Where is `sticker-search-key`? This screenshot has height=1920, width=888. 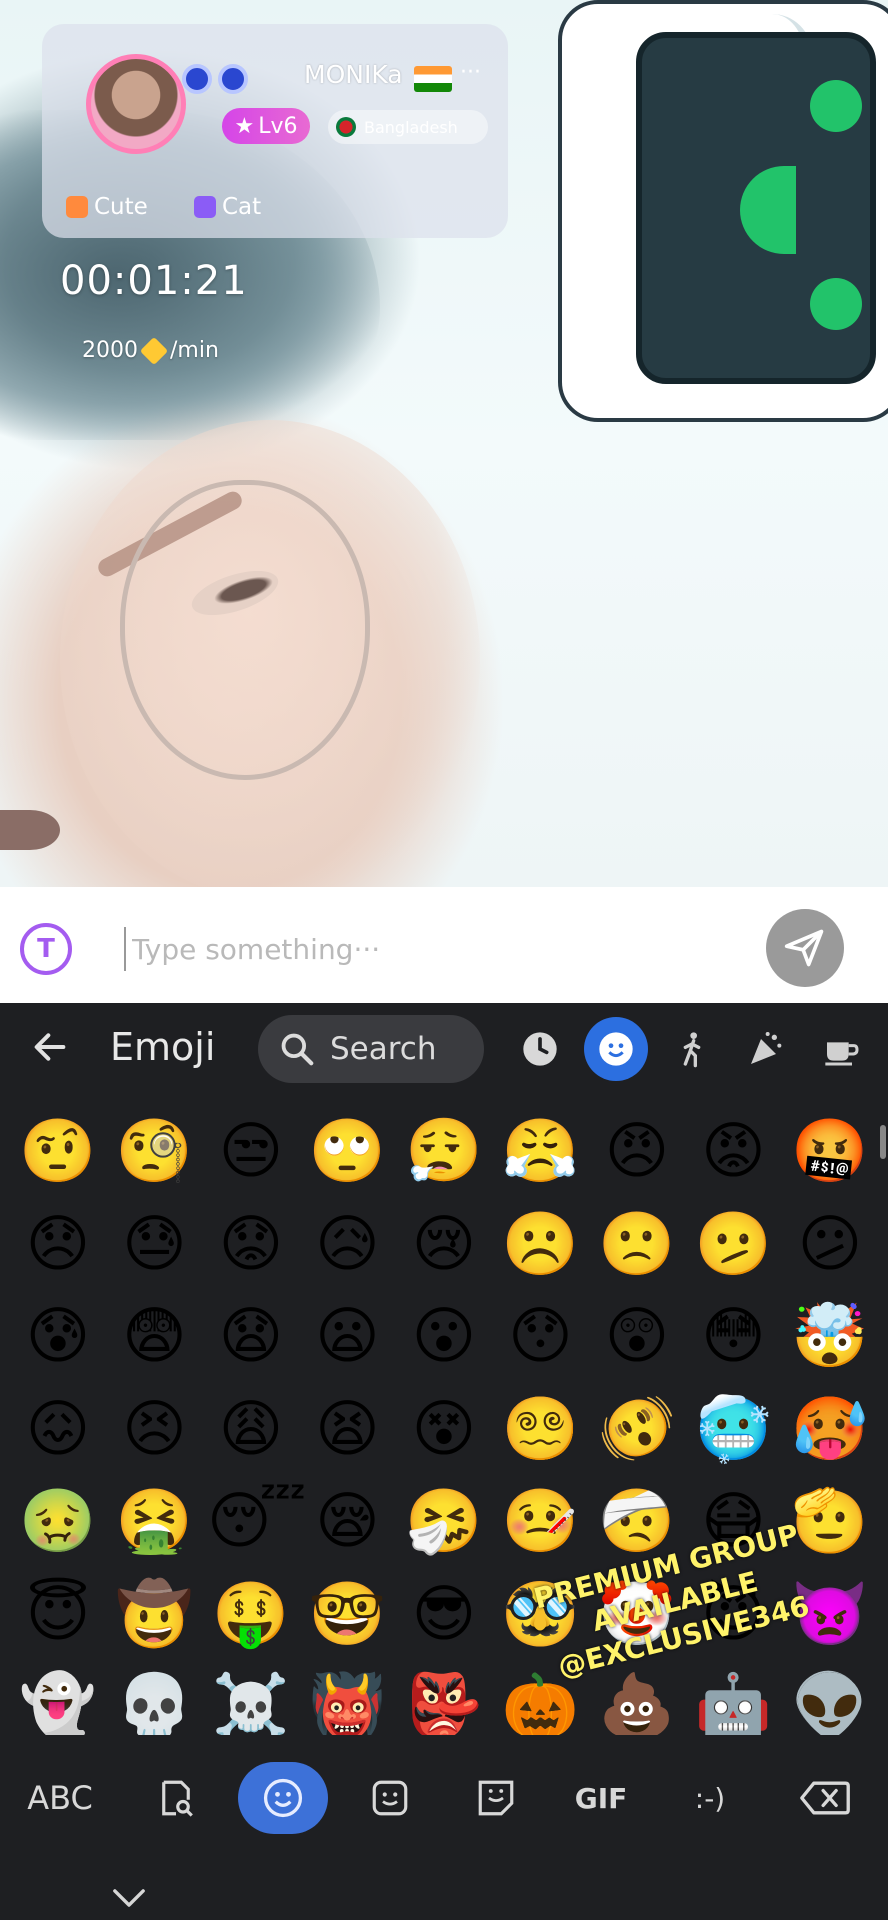 sticker-search-key is located at coordinates (176, 1798).